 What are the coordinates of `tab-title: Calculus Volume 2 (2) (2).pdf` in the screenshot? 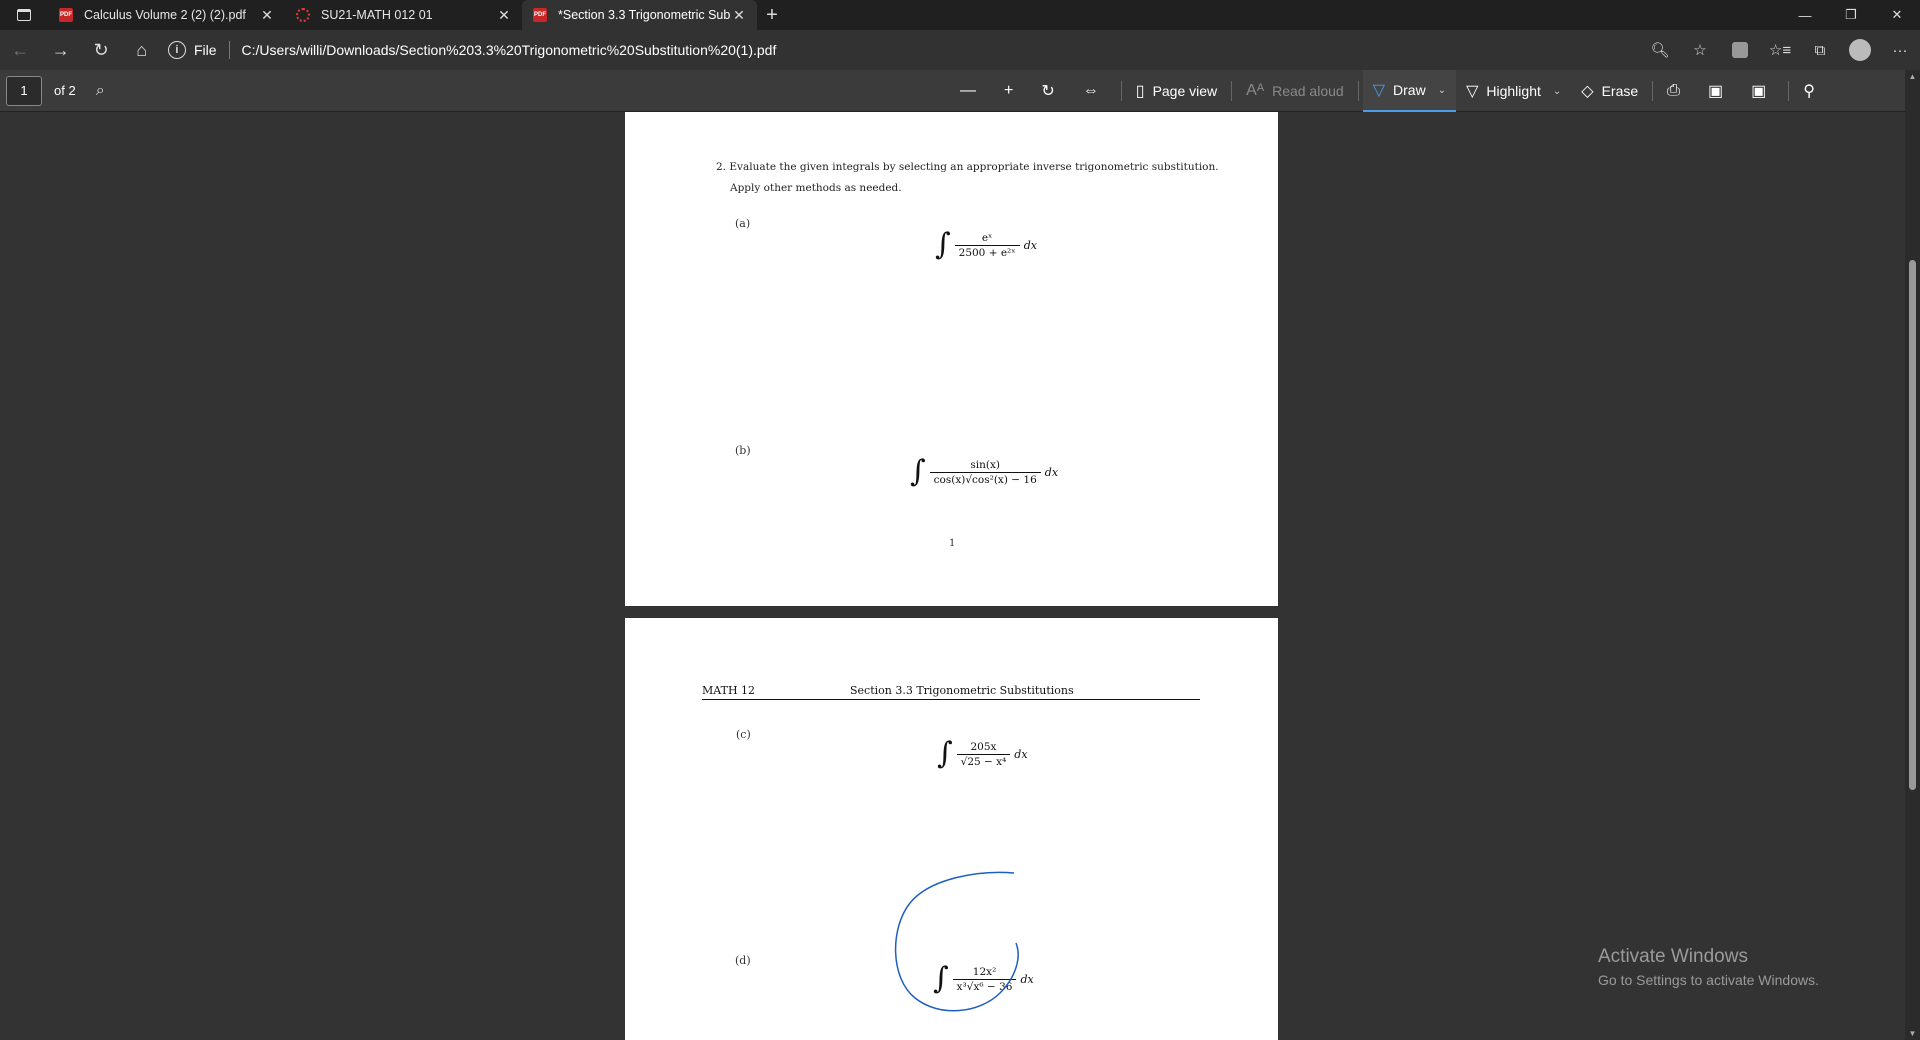 It's located at (165, 15).